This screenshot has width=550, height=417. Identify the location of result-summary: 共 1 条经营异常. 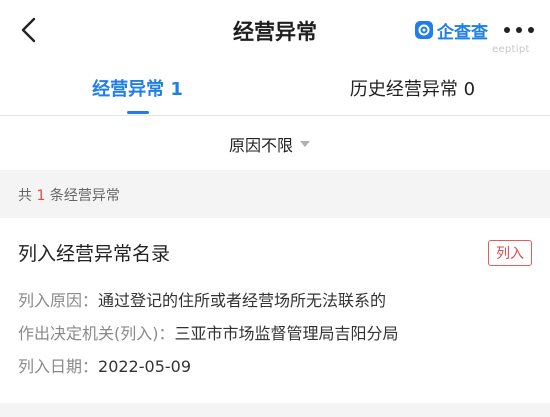
(275, 194).